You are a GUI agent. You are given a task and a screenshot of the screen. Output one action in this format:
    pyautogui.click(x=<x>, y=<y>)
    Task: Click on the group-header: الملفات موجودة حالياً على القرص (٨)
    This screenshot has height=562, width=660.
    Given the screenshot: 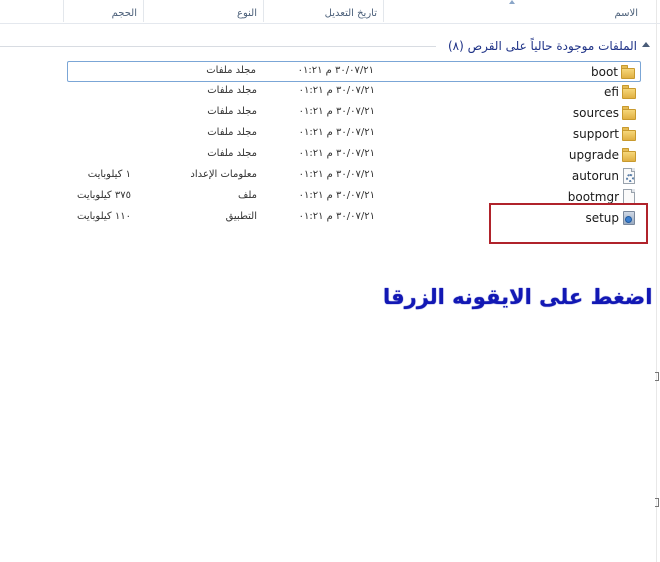 What is the action you would take?
    pyautogui.click(x=549, y=46)
    